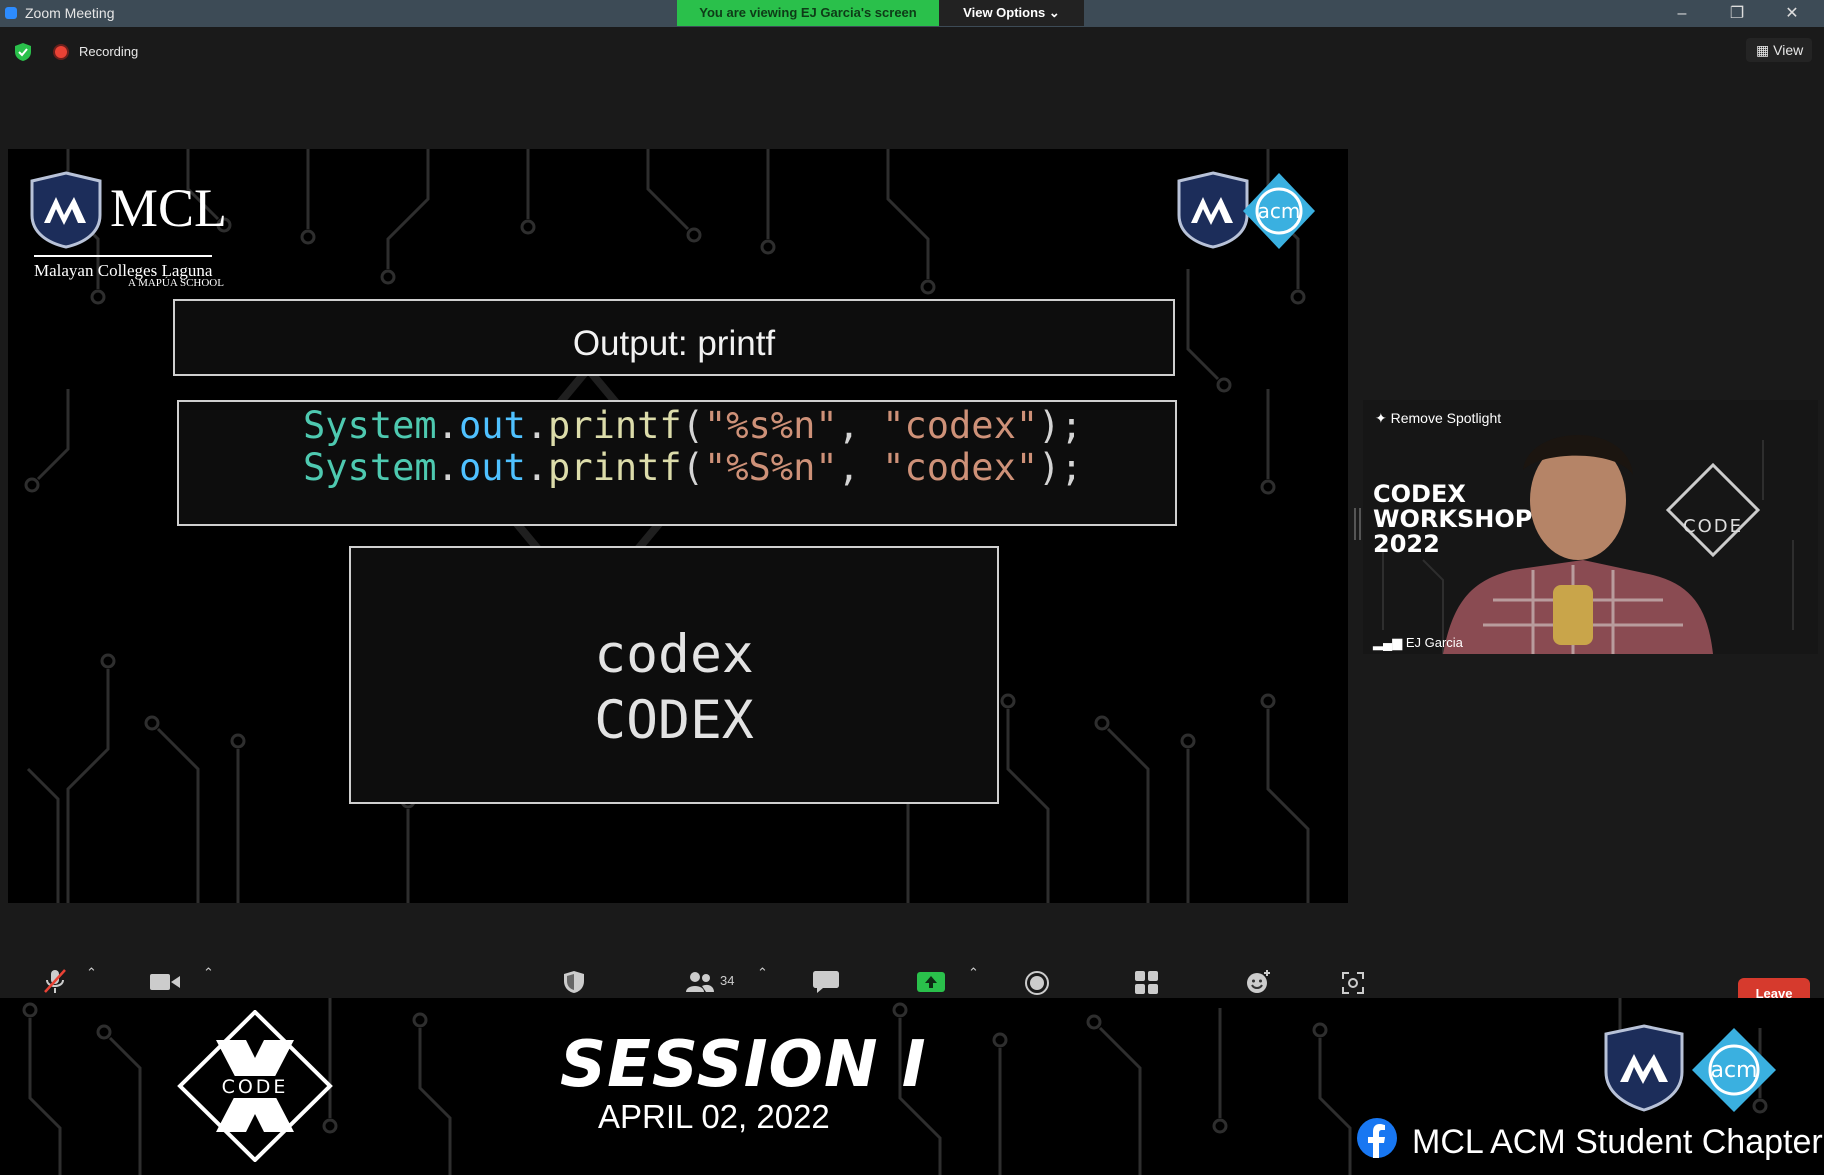 The image size is (1824, 1175). What do you see at coordinates (61, 52) in the screenshot?
I see `recording-icon` at bounding box center [61, 52].